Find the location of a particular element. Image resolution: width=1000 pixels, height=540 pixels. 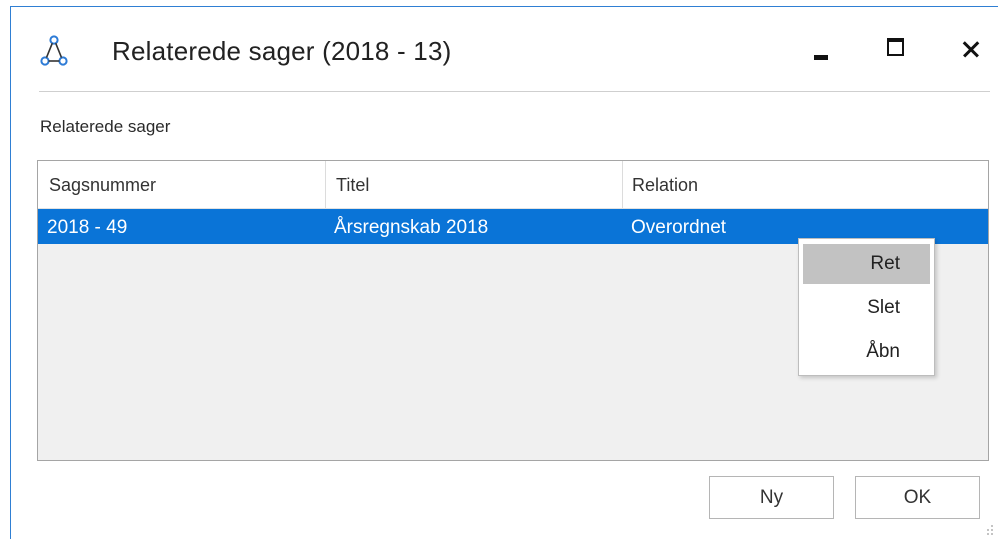

resize-grip-icon is located at coordinates (989, 528).